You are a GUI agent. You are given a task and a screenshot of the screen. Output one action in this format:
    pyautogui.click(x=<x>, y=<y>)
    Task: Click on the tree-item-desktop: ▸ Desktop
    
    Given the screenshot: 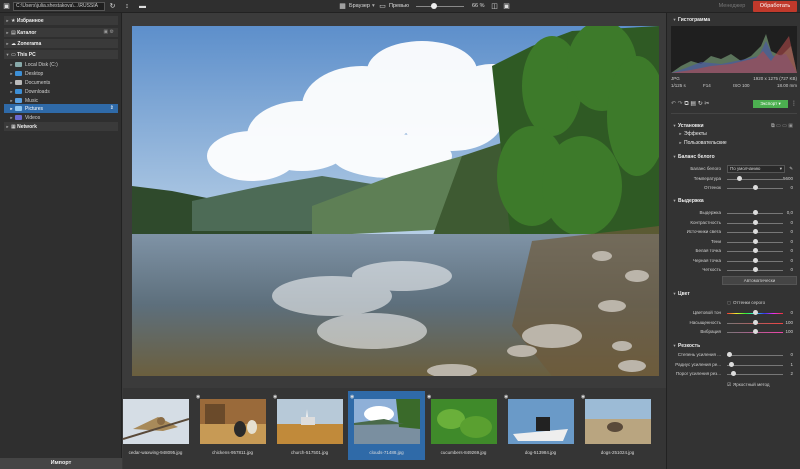 What is the action you would take?
    pyautogui.click(x=63, y=73)
    